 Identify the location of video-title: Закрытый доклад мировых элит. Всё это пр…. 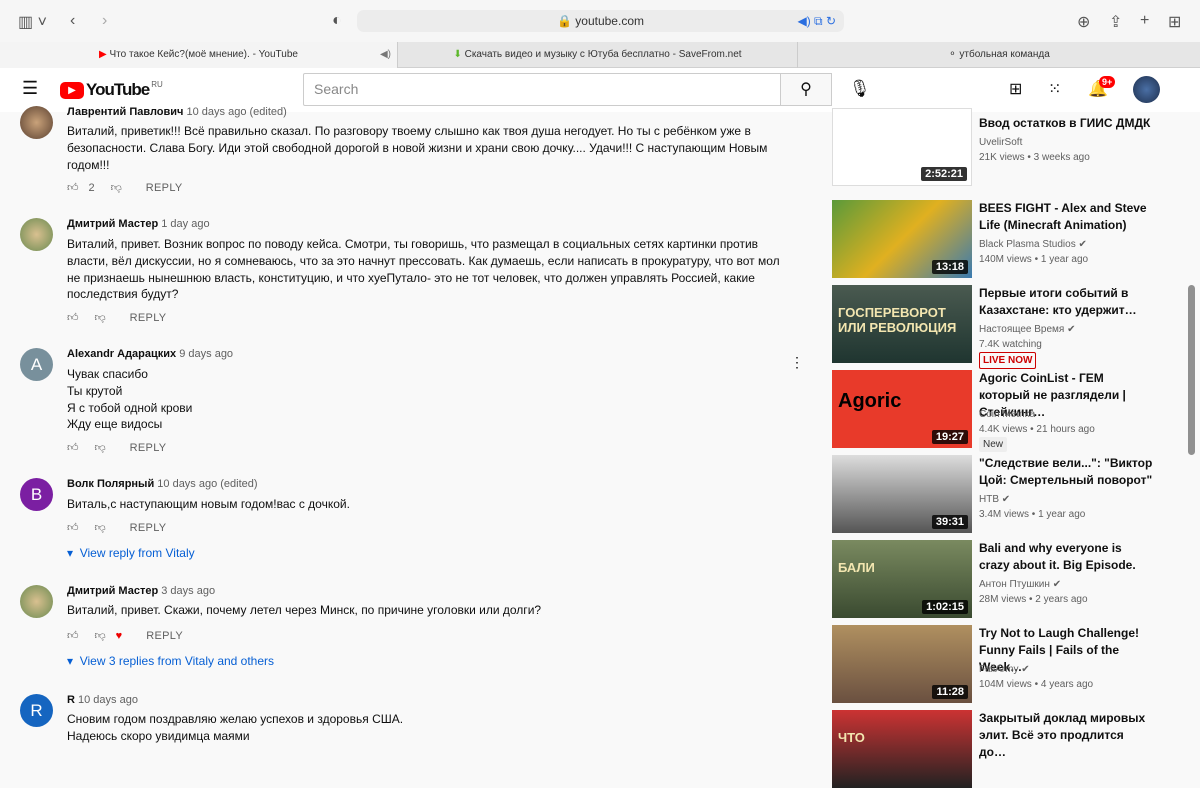
(1066, 735).